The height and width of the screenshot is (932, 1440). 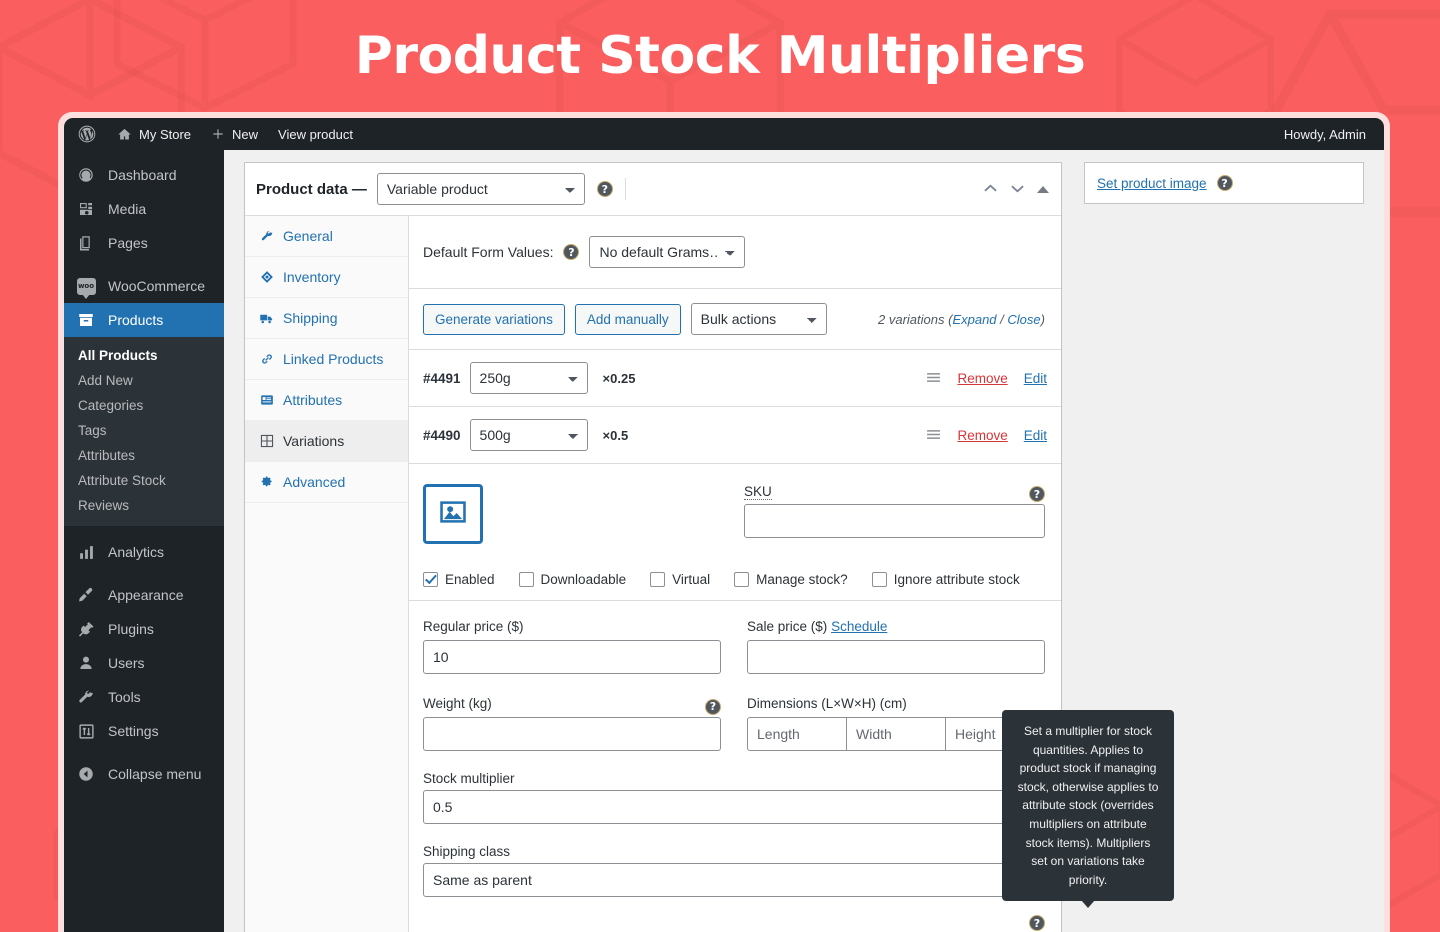 What do you see at coordinates (734, 880) in the screenshot?
I see `shipping-class-select: Same as parent` at bounding box center [734, 880].